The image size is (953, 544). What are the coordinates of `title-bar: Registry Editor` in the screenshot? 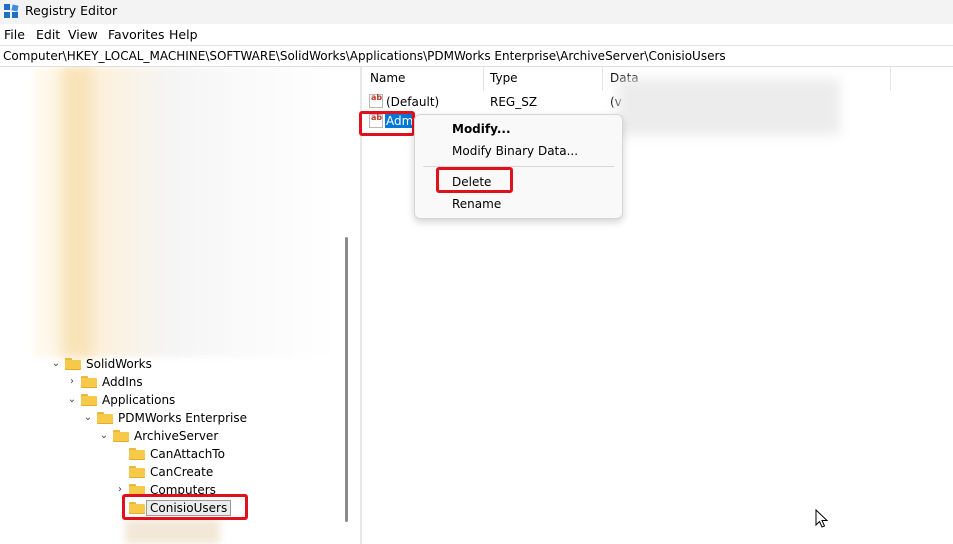 It's located at (476, 12).